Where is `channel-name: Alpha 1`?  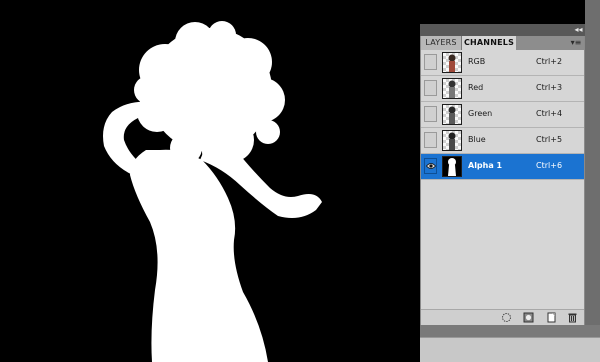
channel-name: Alpha 1 is located at coordinates (485, 165).